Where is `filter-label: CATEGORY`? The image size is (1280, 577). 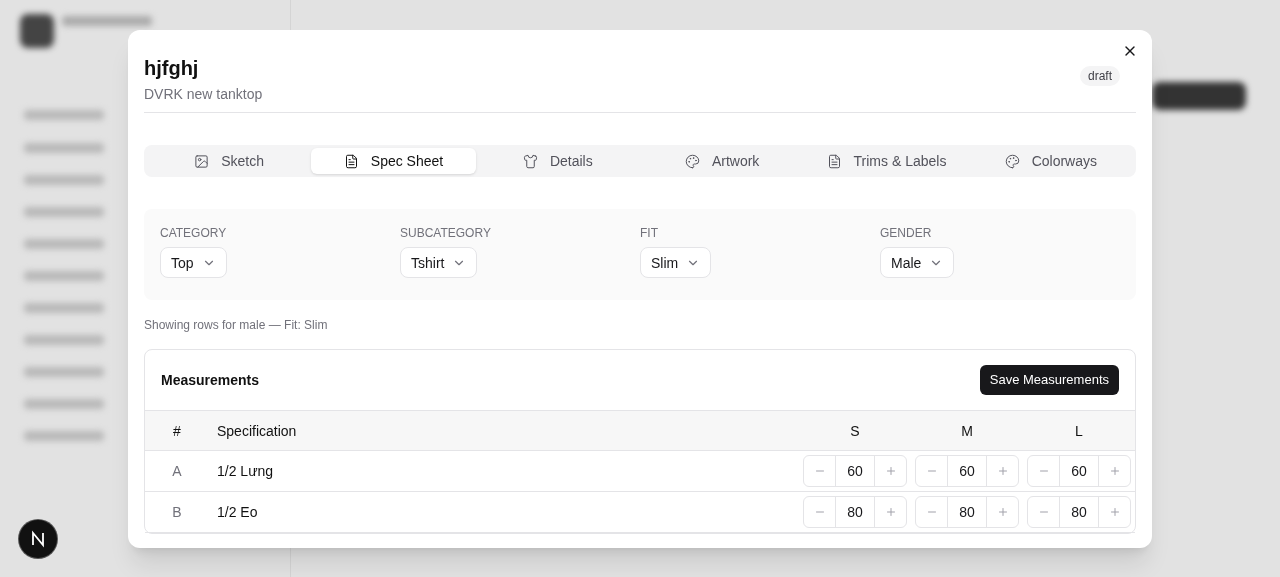 filter-label: CATEGORY is located at coordinates (193, 233).